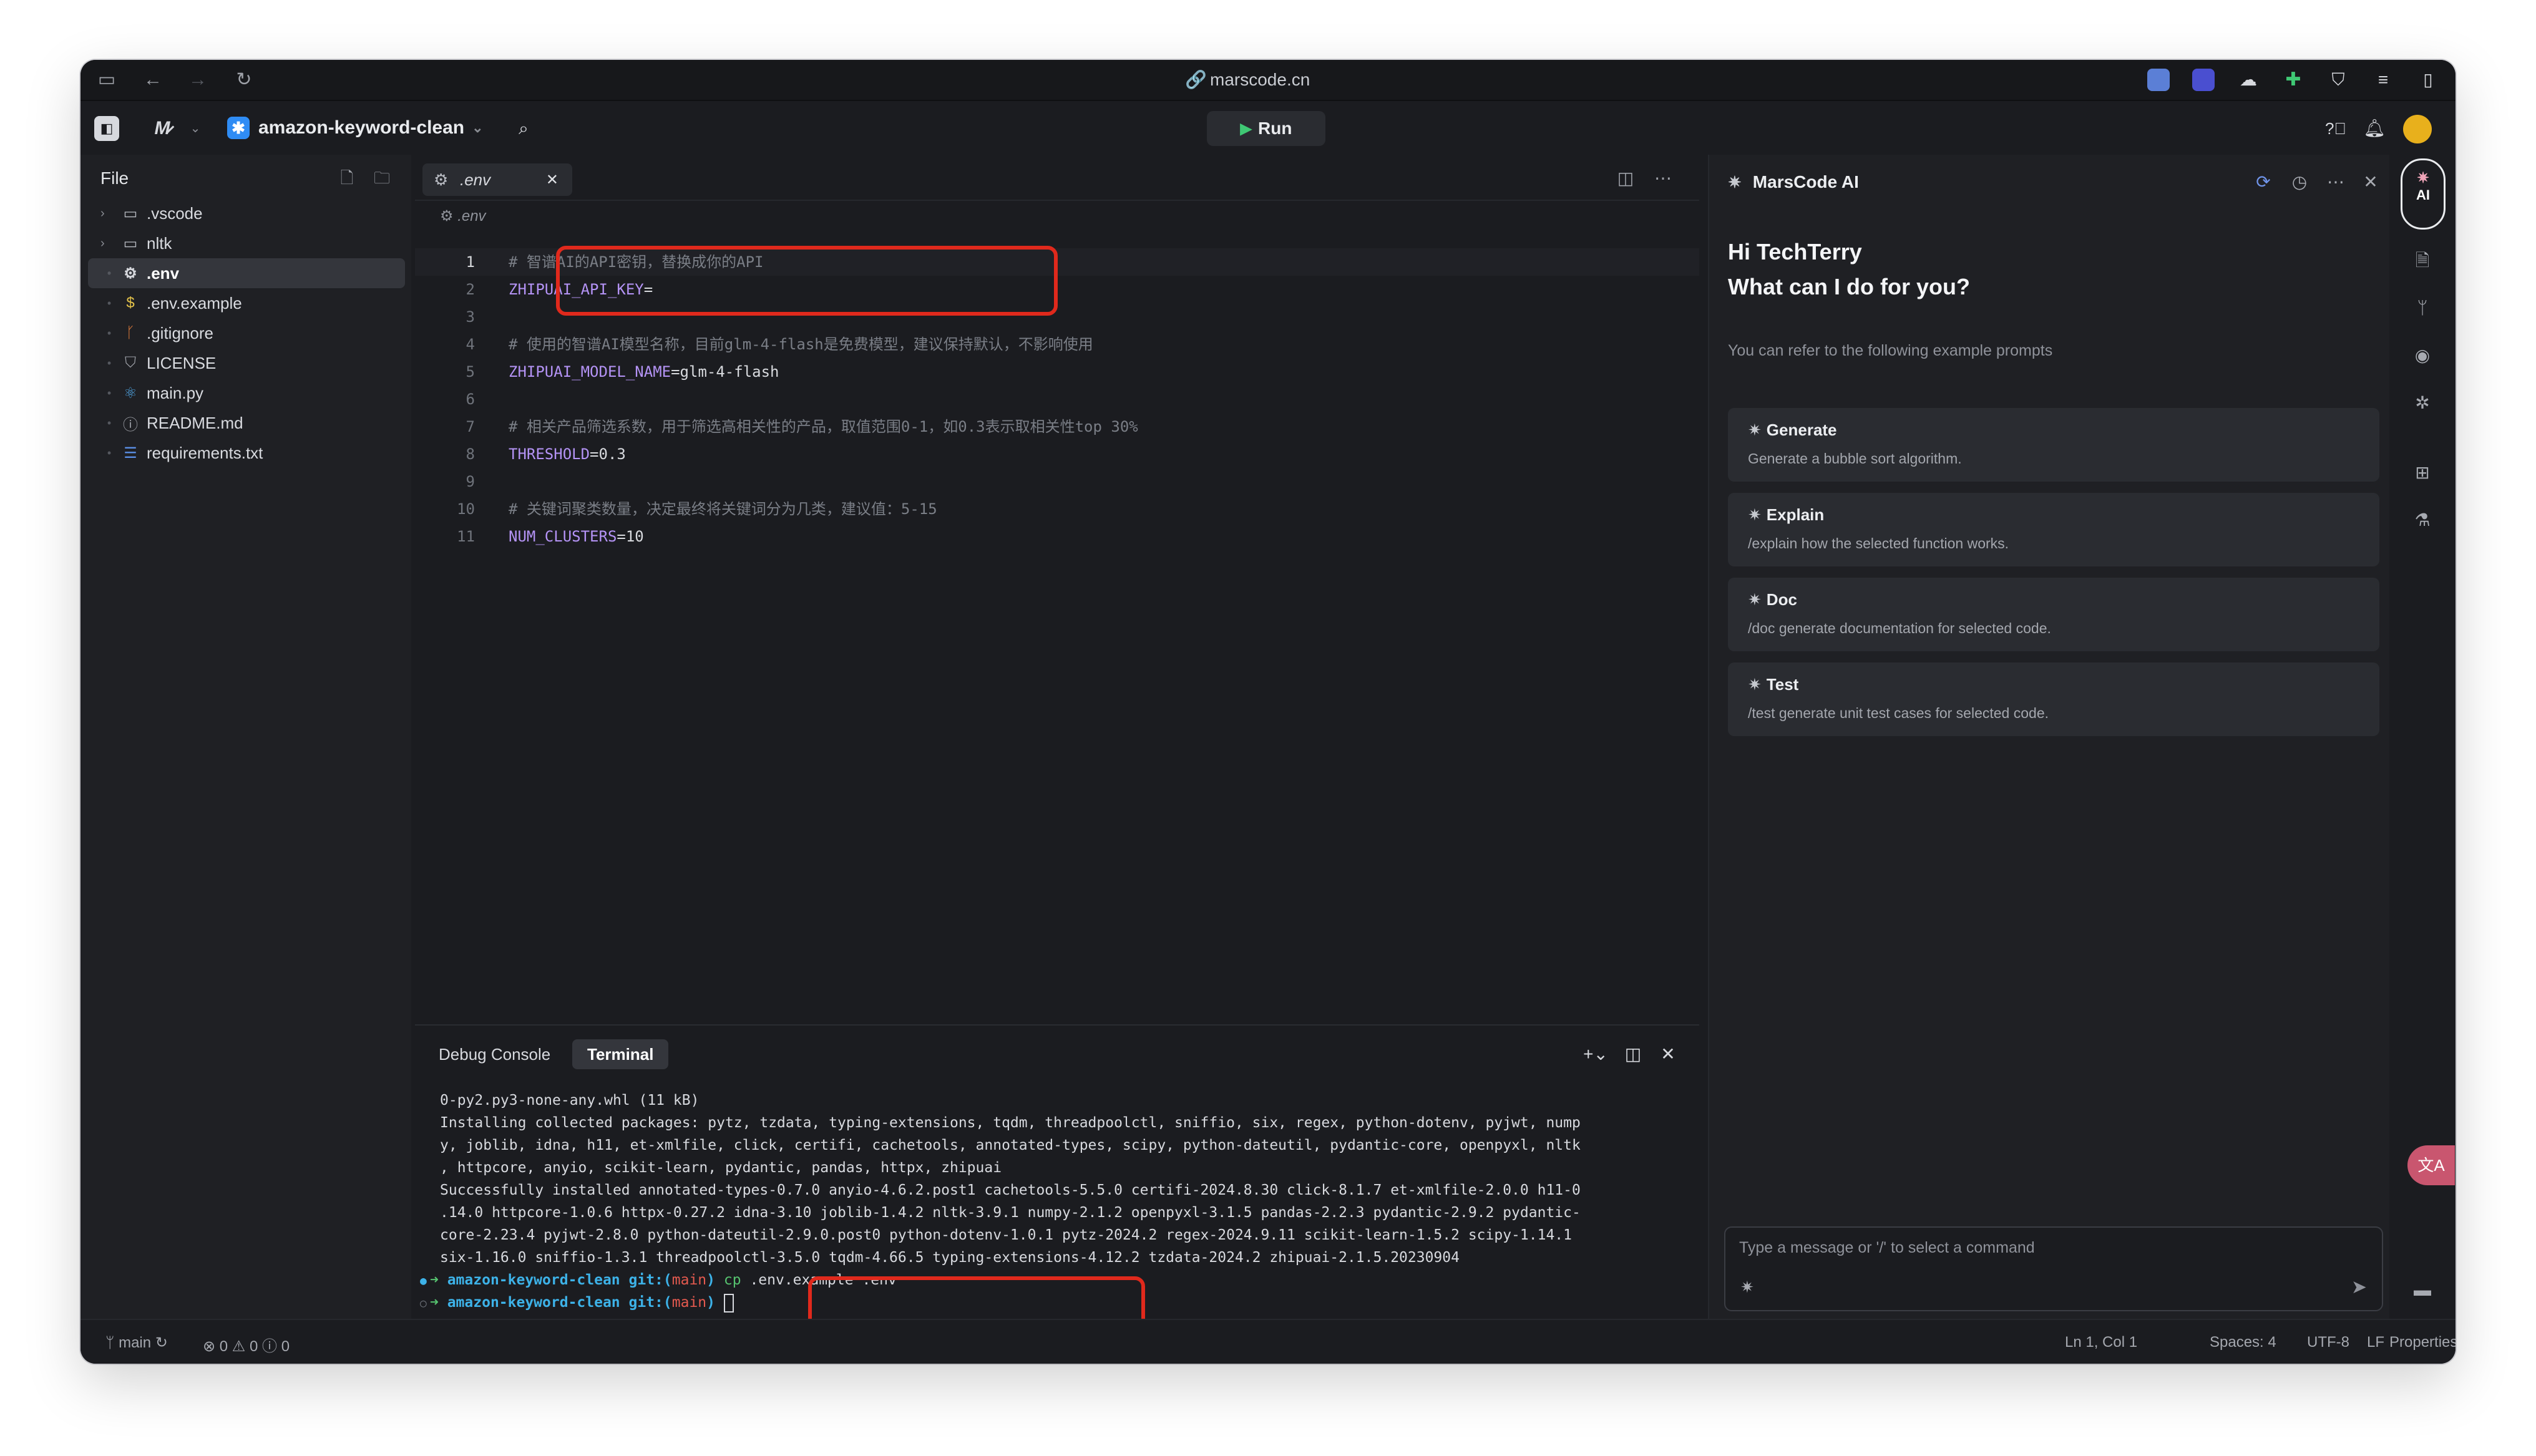  I want to click on panel-bottom-icon: ▬, so click(2422, 1291).